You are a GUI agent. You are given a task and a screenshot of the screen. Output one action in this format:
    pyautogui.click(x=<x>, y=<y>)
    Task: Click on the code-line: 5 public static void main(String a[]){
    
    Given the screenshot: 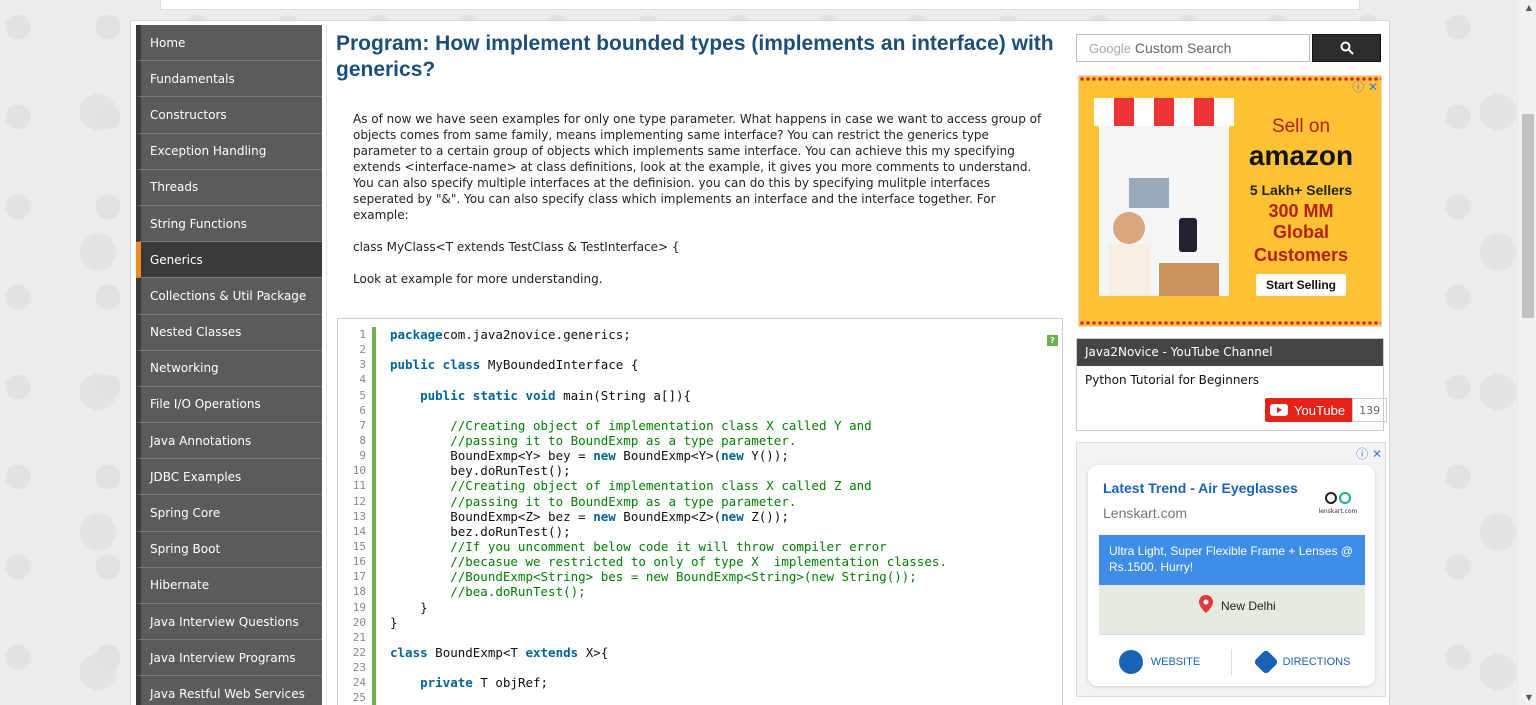 What is the action you would take?
    pyautogui.click(x=700, y=395)
    